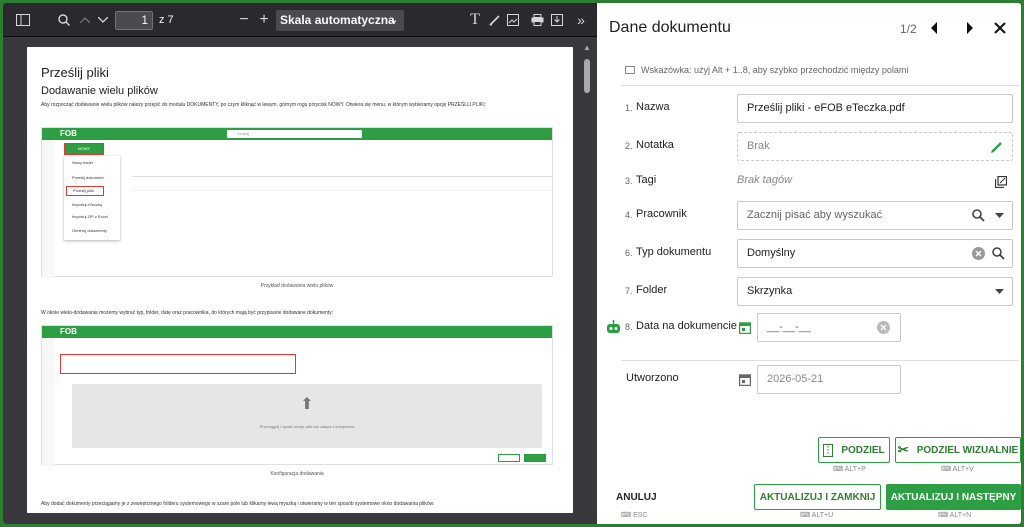  I want to click on next-page-icon, so click(103, 20).